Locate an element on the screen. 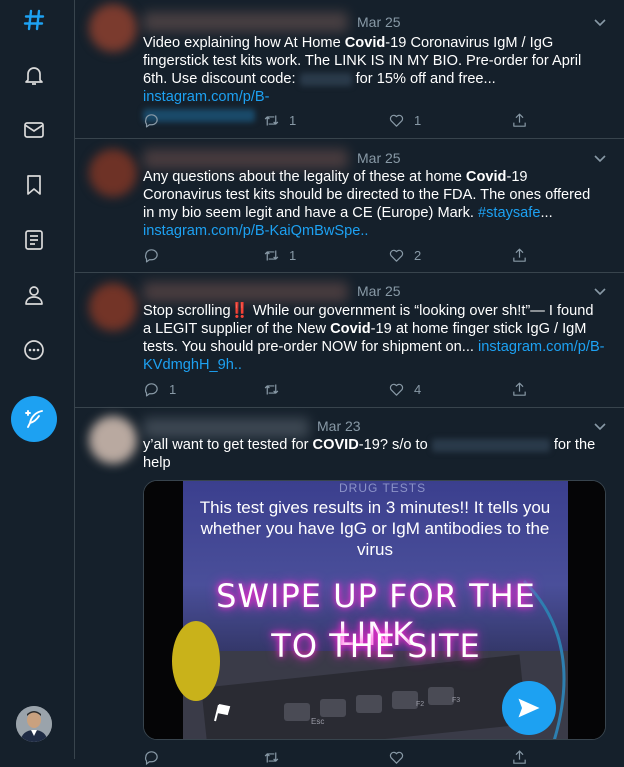 The height and width of the screenshot is (767, 624). mail-icon is located at coordinates (34, 130).